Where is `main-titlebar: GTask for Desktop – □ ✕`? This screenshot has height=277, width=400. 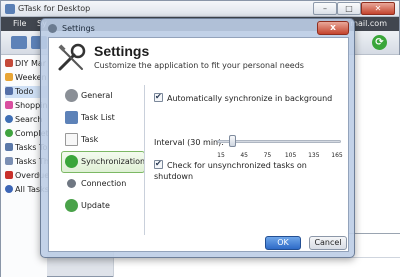 main-titlebar: GTask for Desktop – □ ✕ is located at coordinates (200, 9).